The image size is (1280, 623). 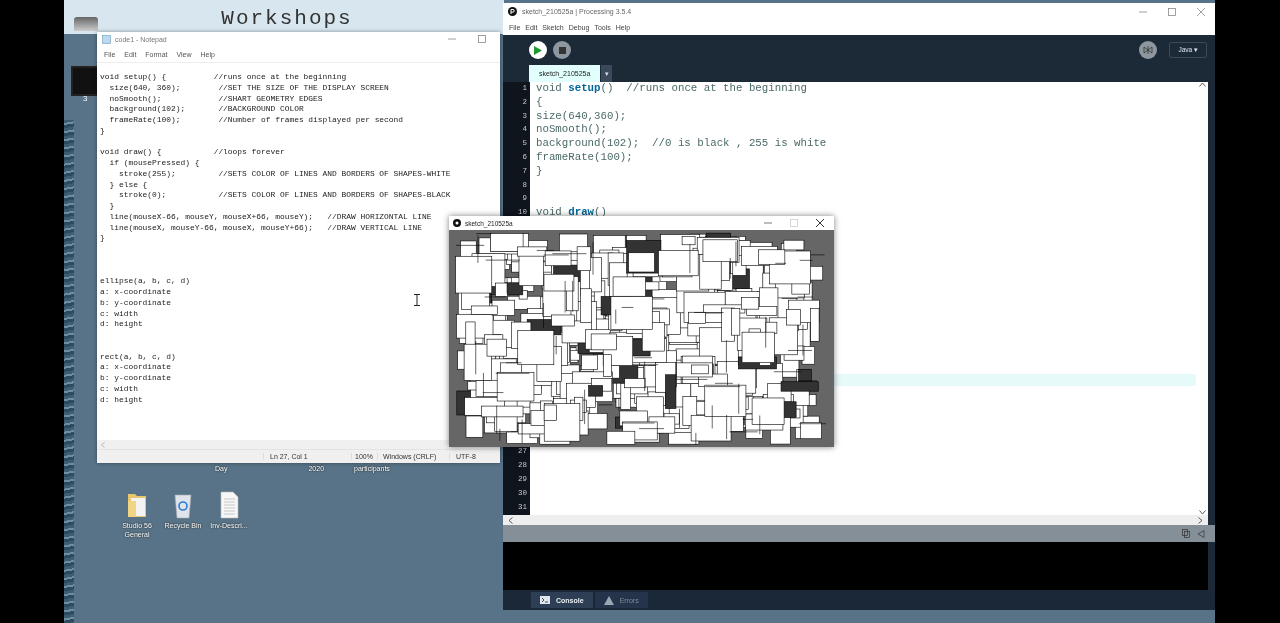 I want to click on butterfly-icon, so click(x=1148, y=50).